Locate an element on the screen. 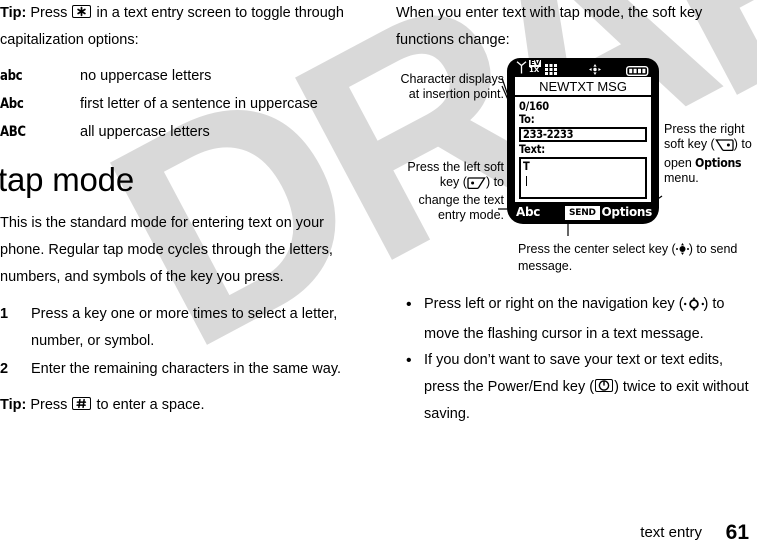 This screenshot has width=757, height=553. step-2-number: 2 is located at coordinates (4, 369).